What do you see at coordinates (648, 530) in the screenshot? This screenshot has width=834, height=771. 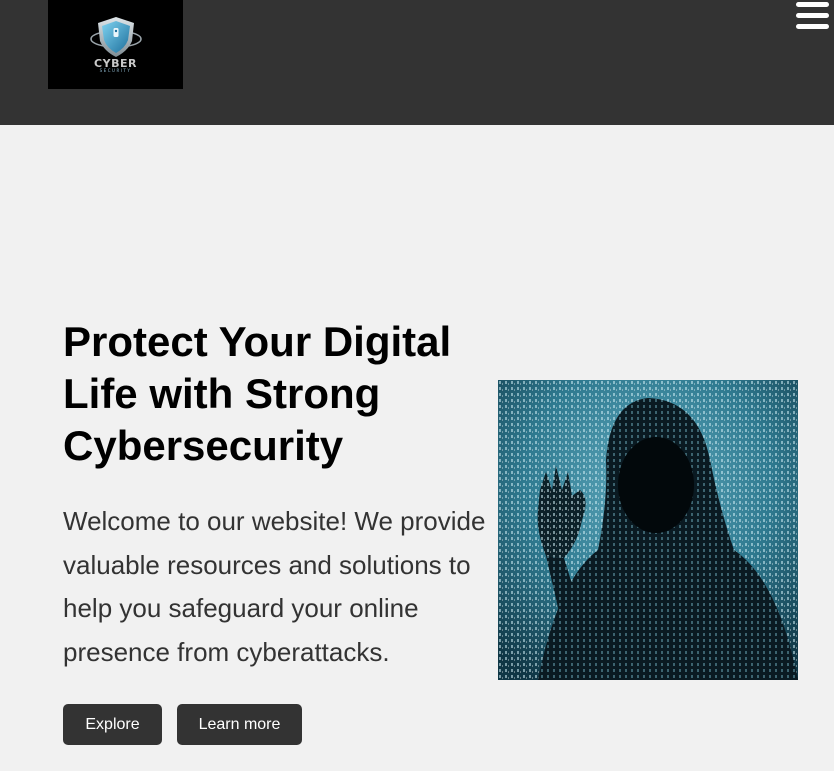 I see `hooded-hacker-image` at bounding box center [648, 530].